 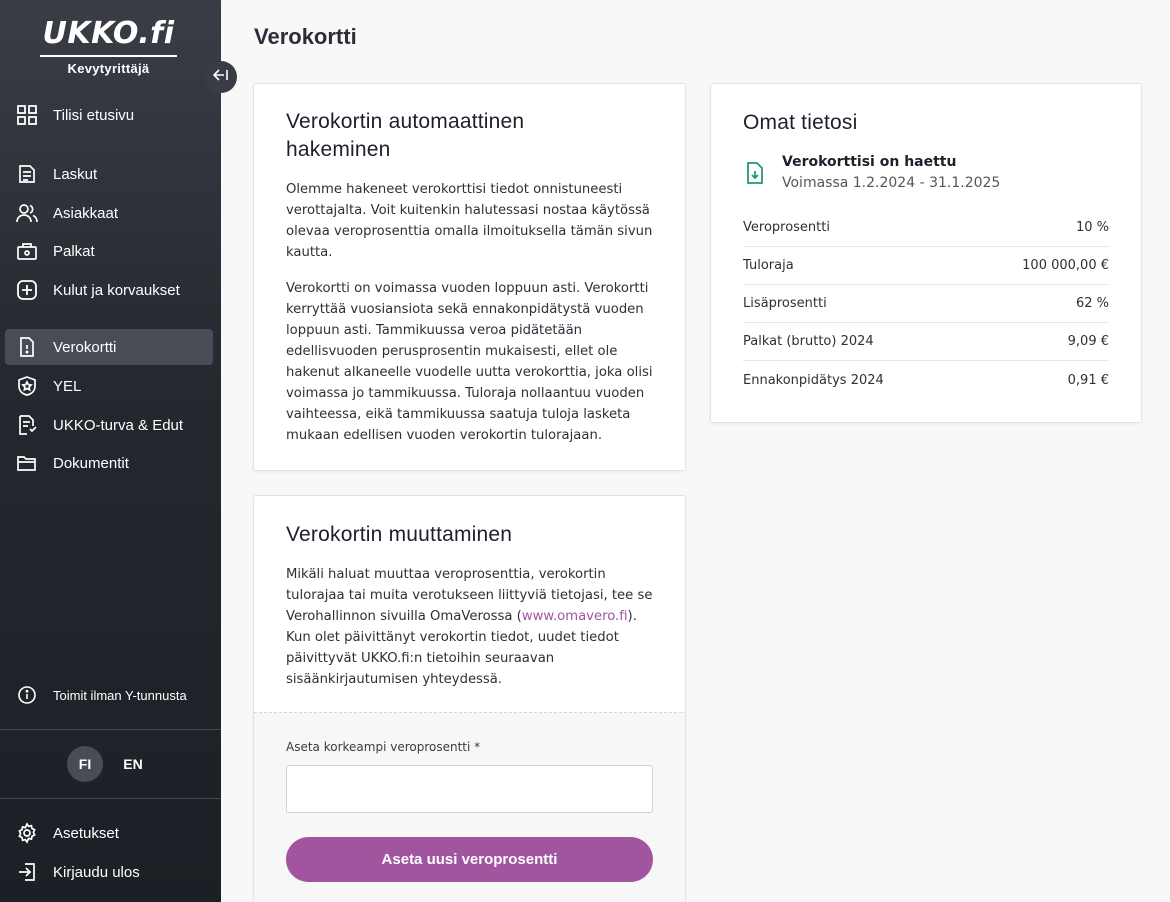 What do you see at coordinates (109, 174) in the screenshot?
I see `sidebar-item-invoices: Laskut` at bounding box center [109, 174].